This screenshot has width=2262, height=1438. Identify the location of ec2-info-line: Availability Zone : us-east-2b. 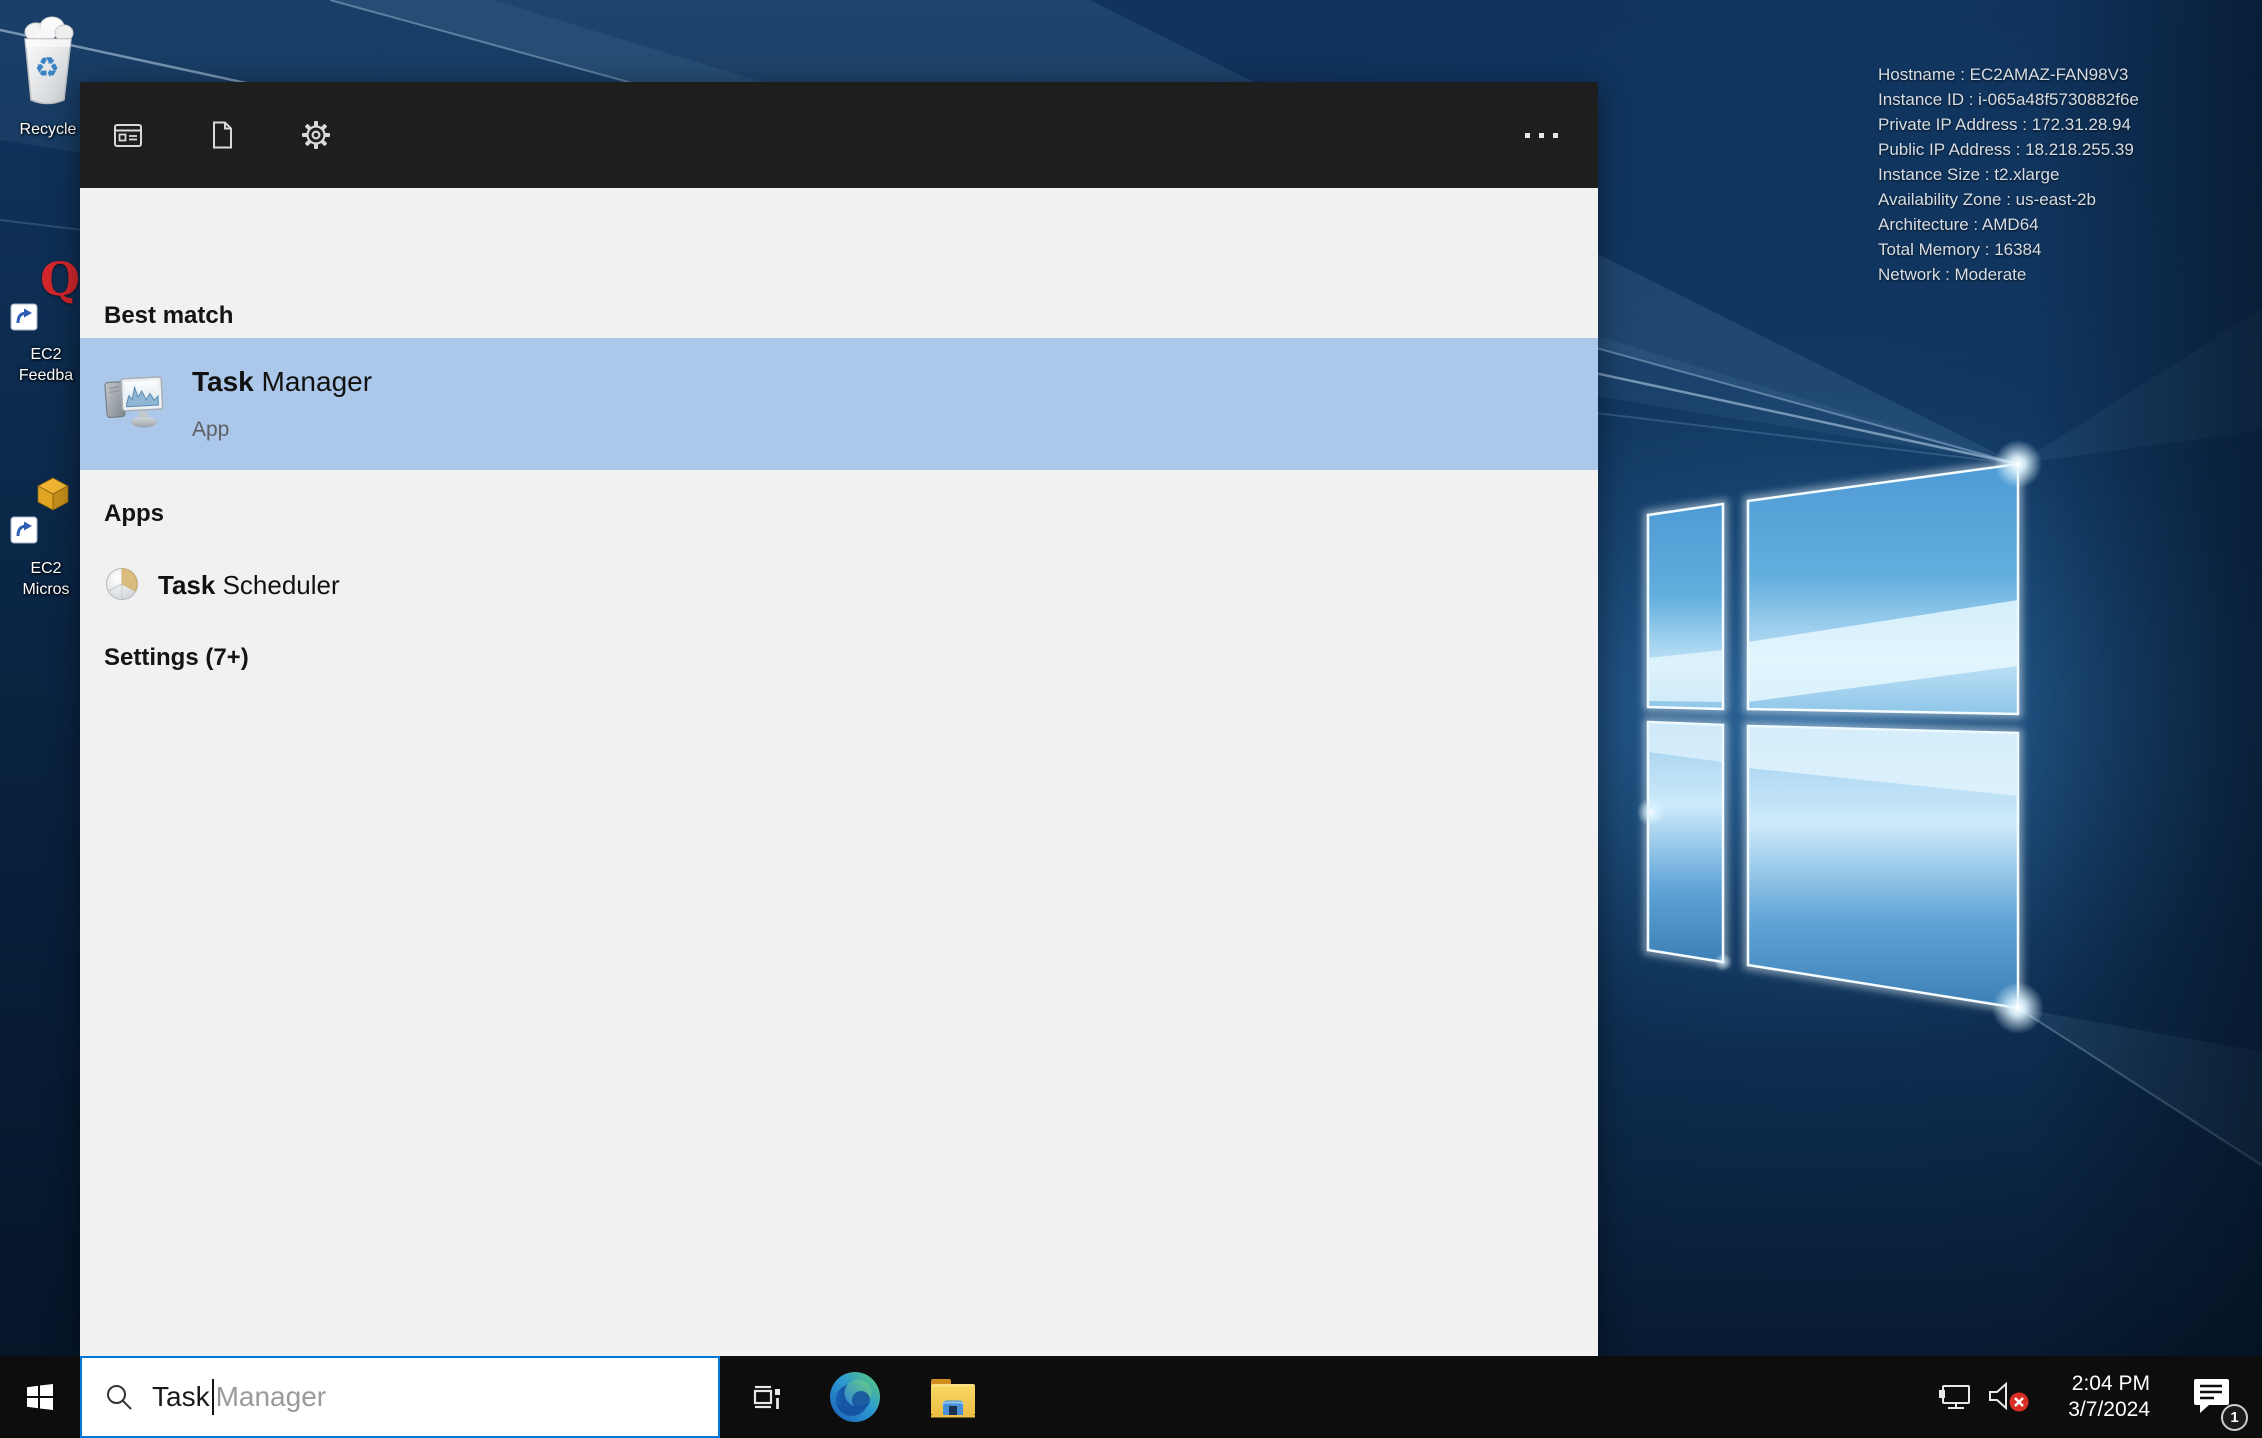
(1987, 199).